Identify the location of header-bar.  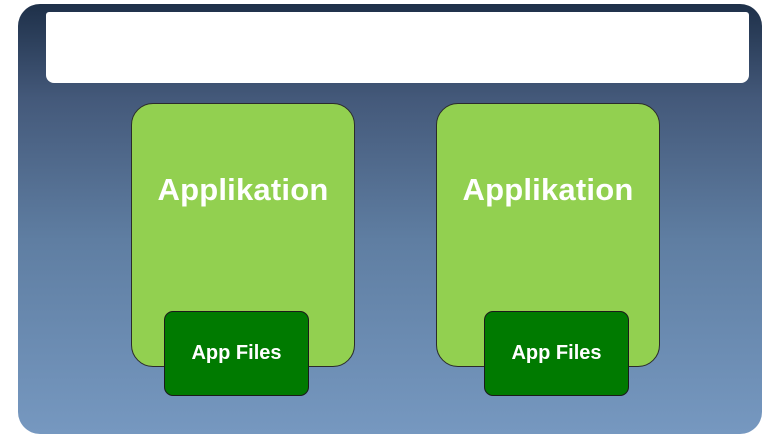
(397, 47).